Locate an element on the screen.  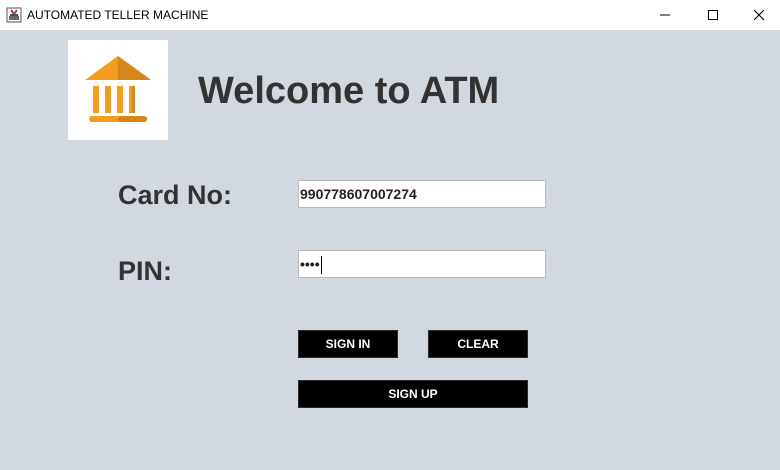
clear-button: CLEAR is located at coordinates (478, 344).